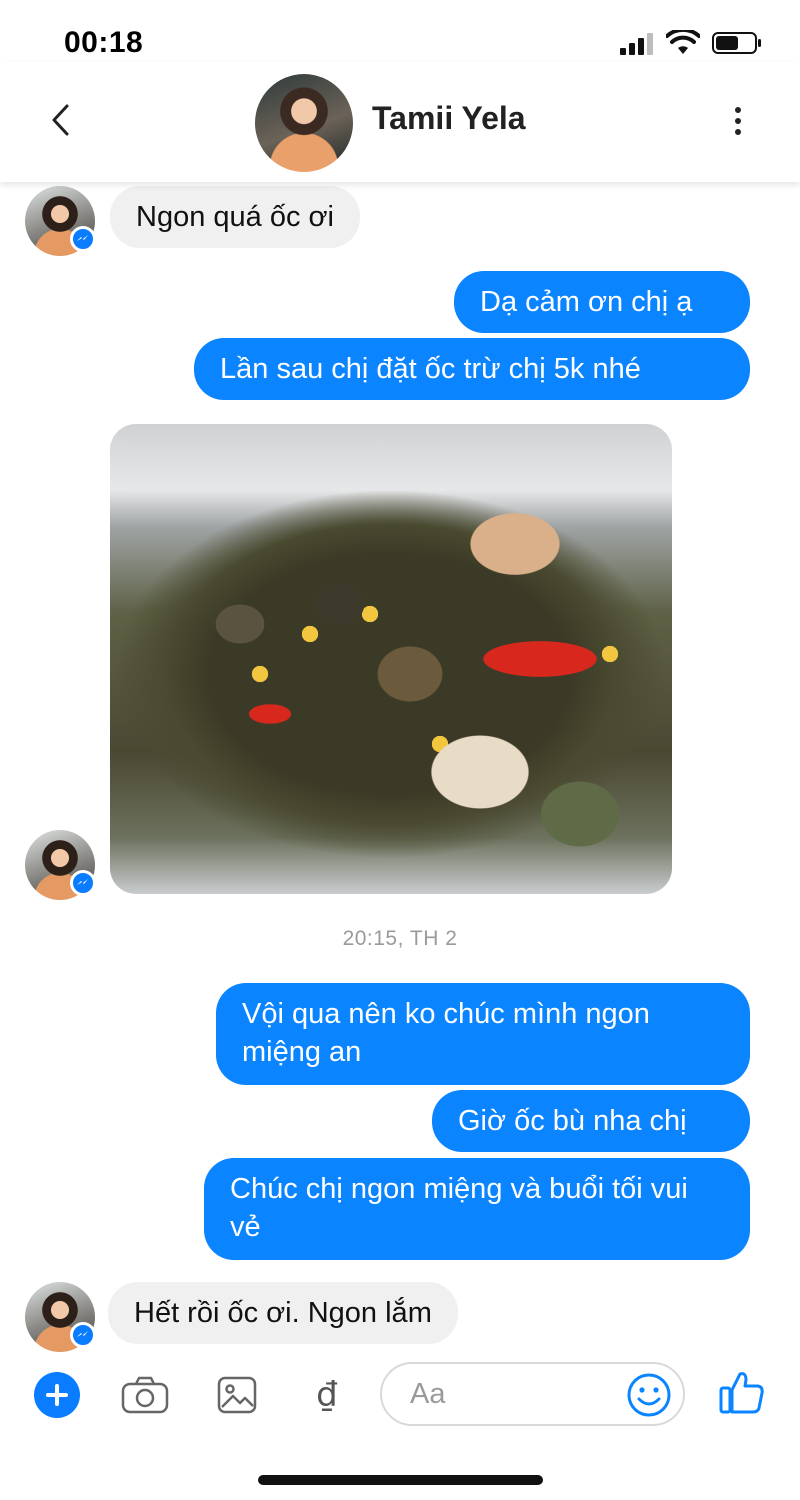  Describe the element at coordinates (400, 1397) in the screenshot. I see `composer-bar: ₫` at that location.